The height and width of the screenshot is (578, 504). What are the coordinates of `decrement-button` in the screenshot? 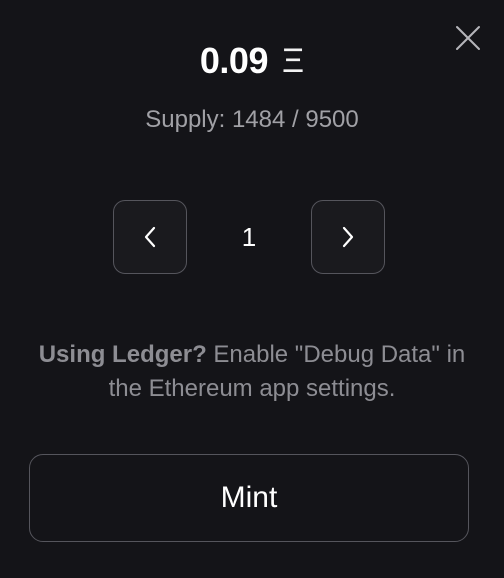 It's located at (150, 237).